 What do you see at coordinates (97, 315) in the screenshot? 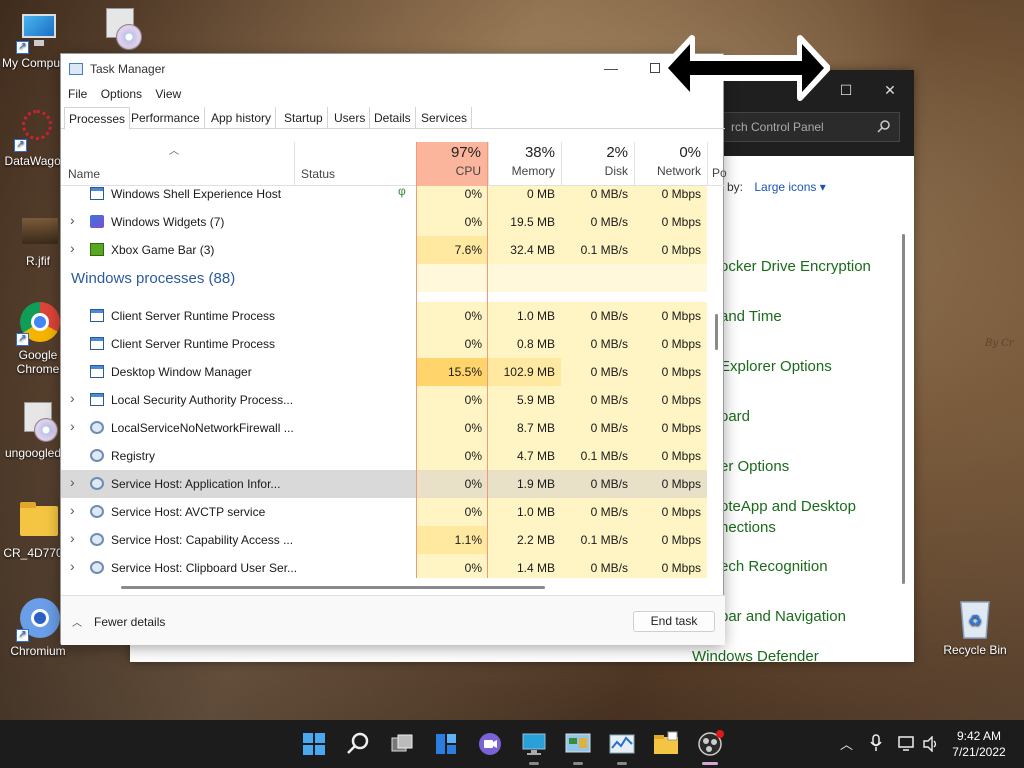
I see `window-icon` at bounding box center [97, 315].